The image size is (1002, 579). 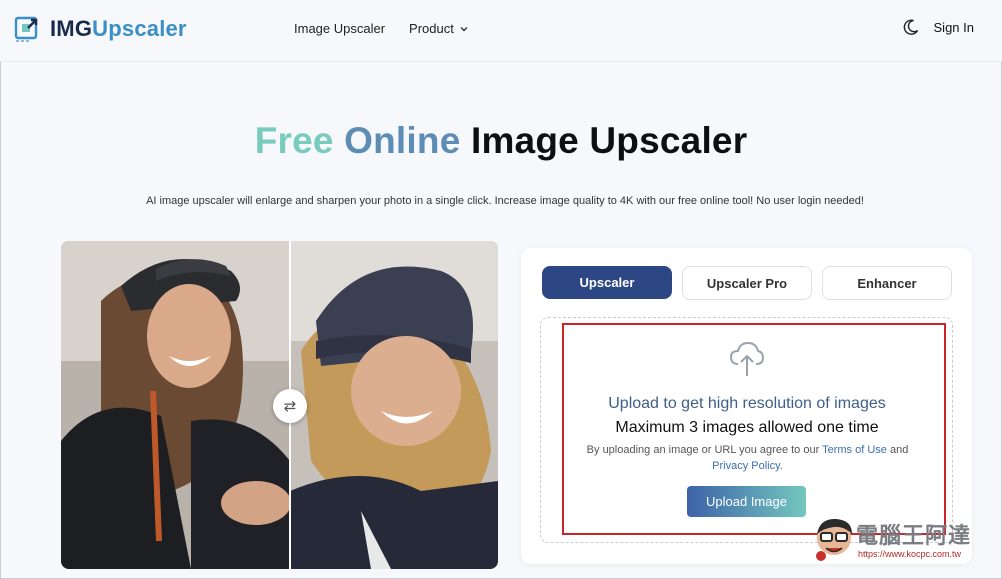 What do you see at coordinates (781, 466) in the screenshot?
I see `terms-suffix: .` at bounding box center [781, 466].